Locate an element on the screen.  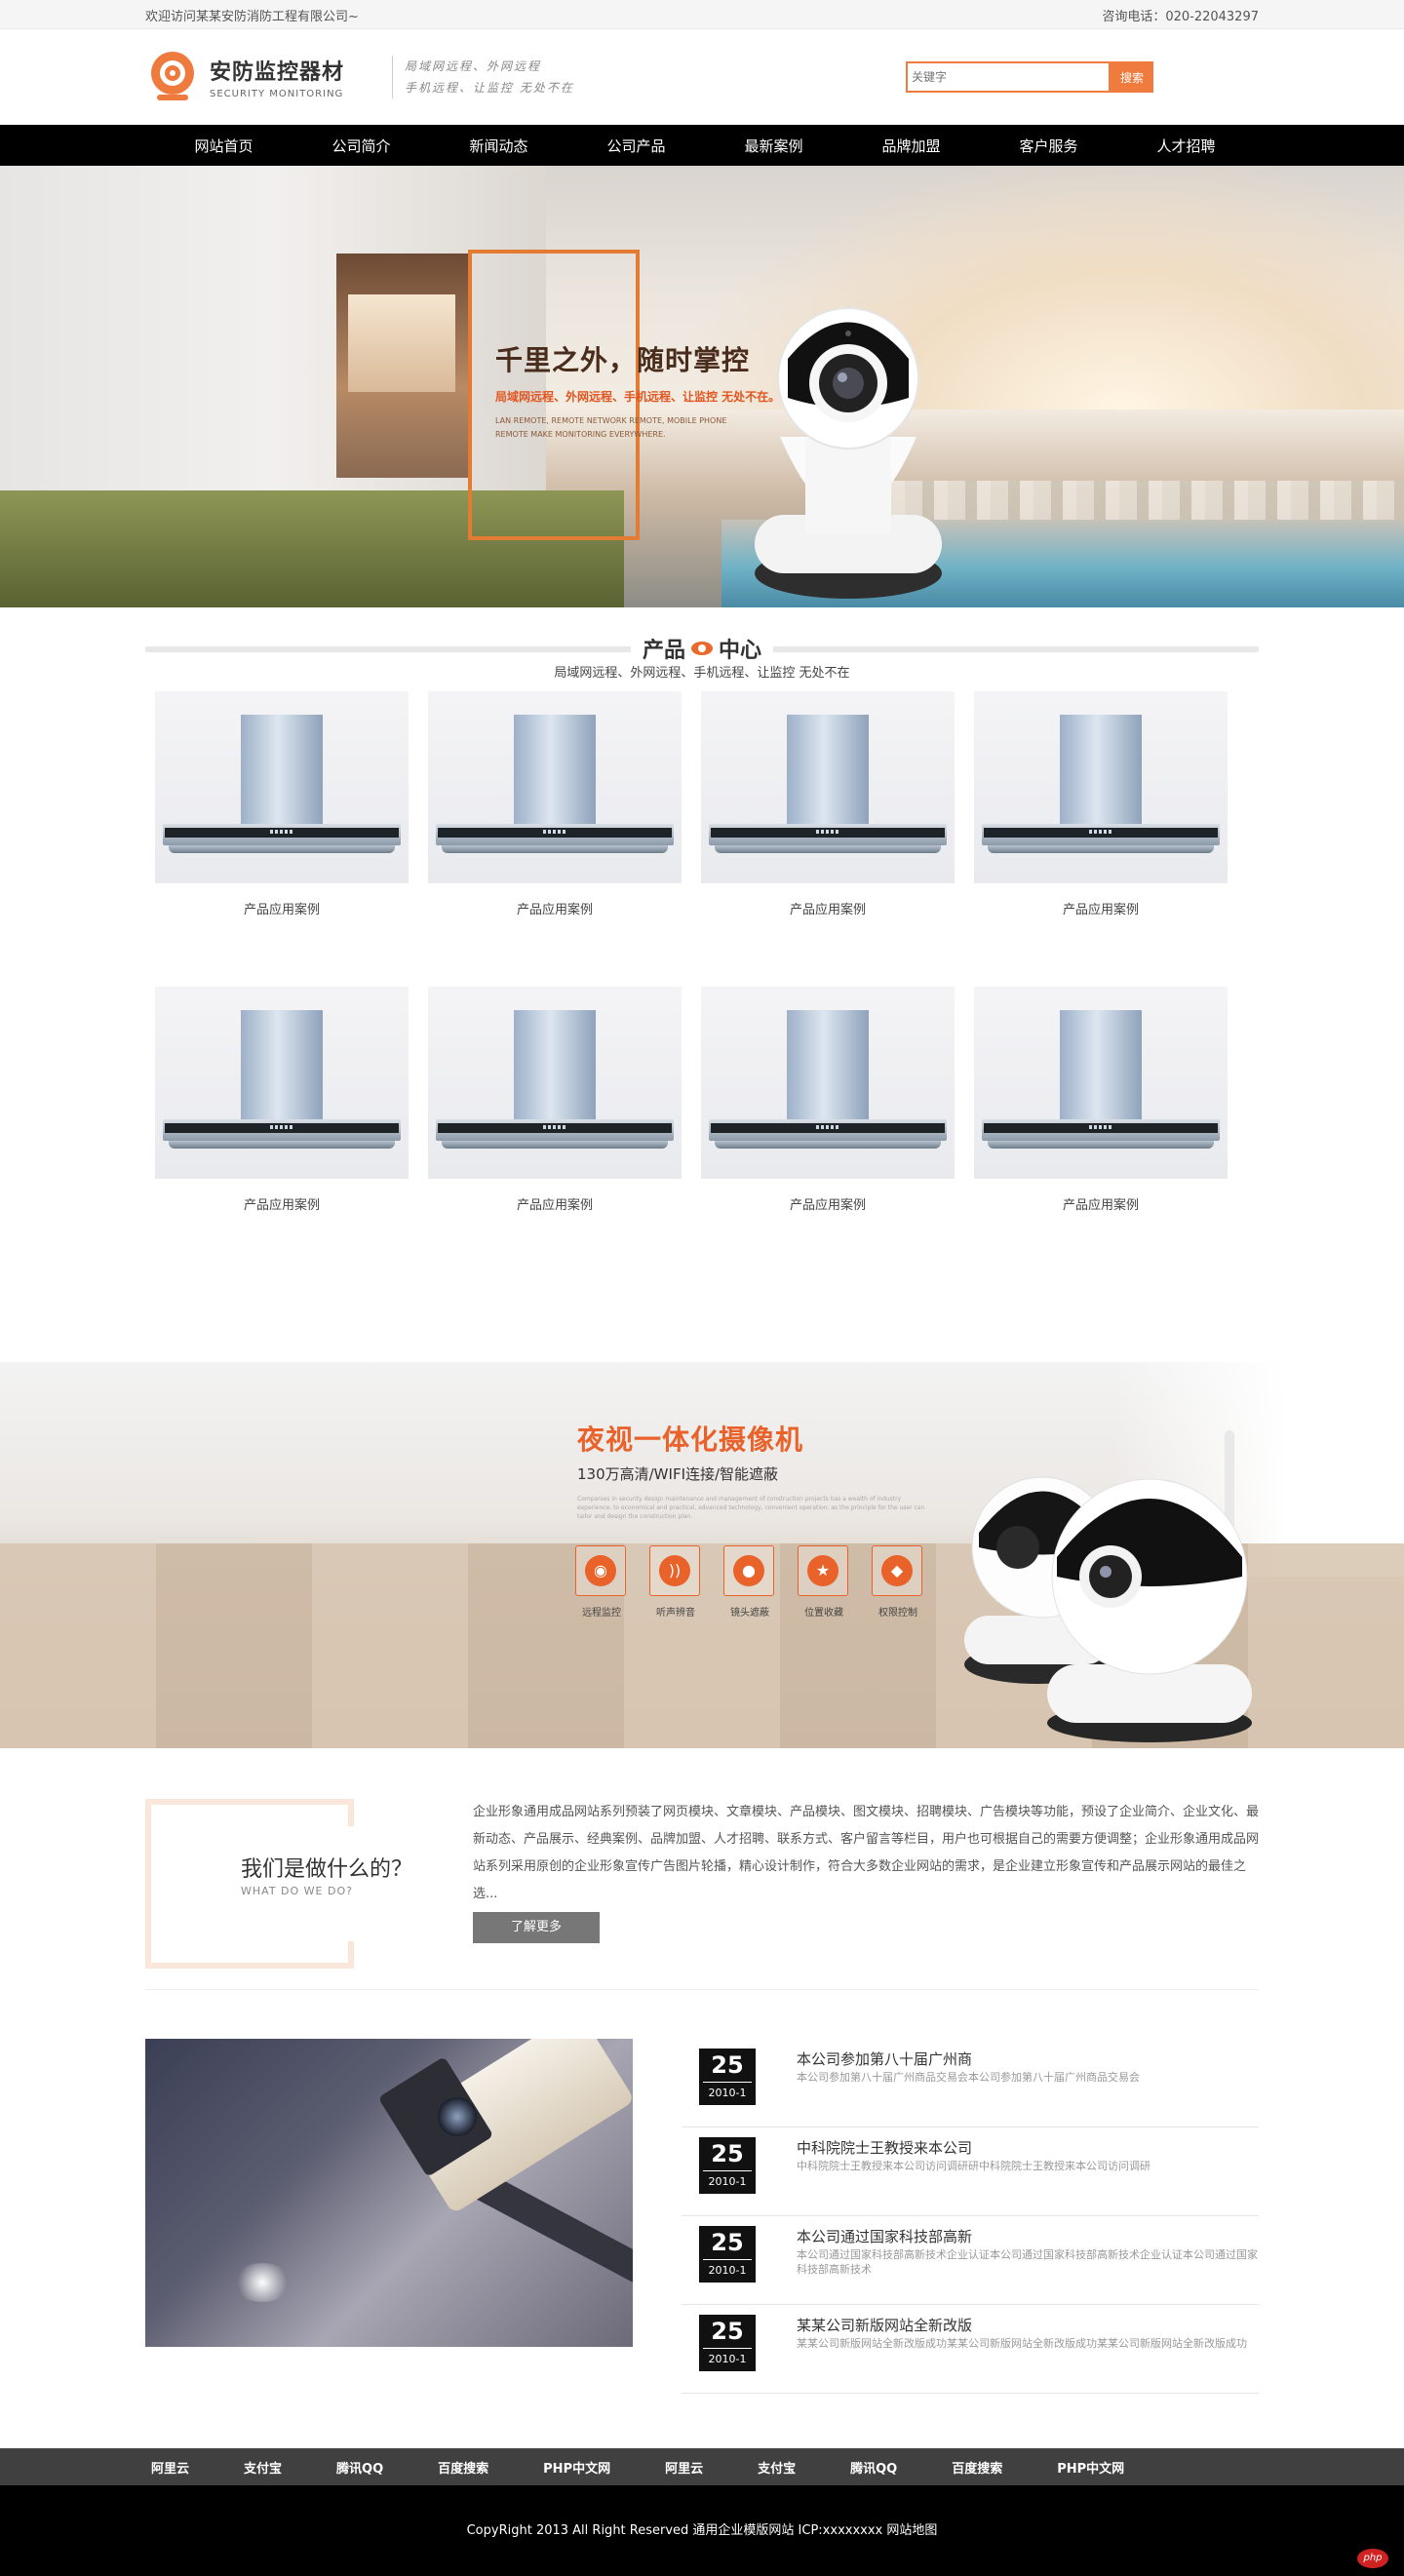
feature-item: ◆ 权限控制 is located at coordinates (898, 1582).